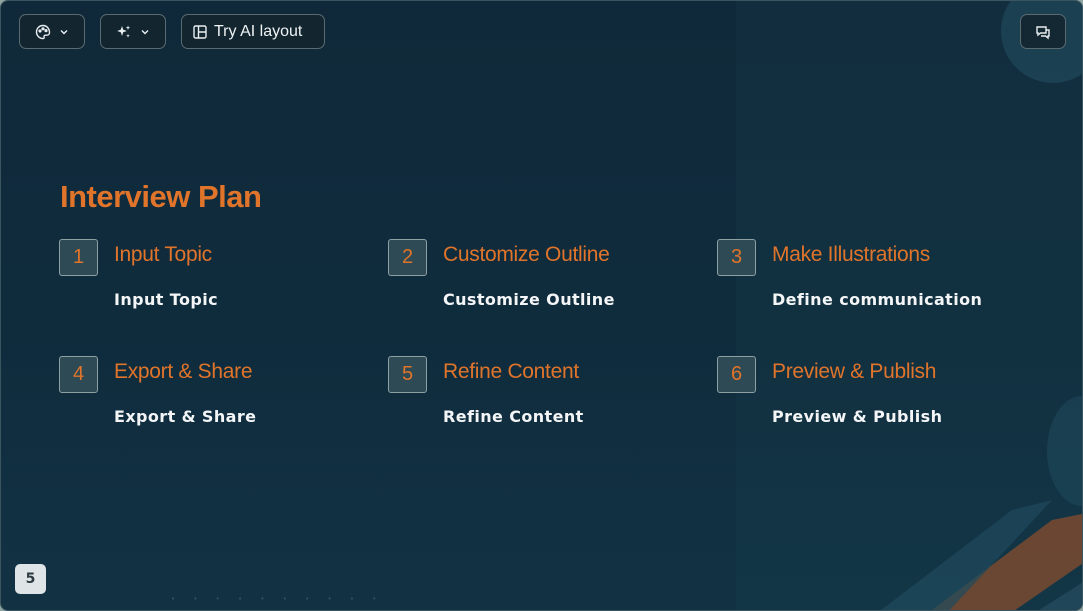  Describe the element at coordinates (183, 372) in the screenshot. I see `step-heading: Export & Share` at that location.